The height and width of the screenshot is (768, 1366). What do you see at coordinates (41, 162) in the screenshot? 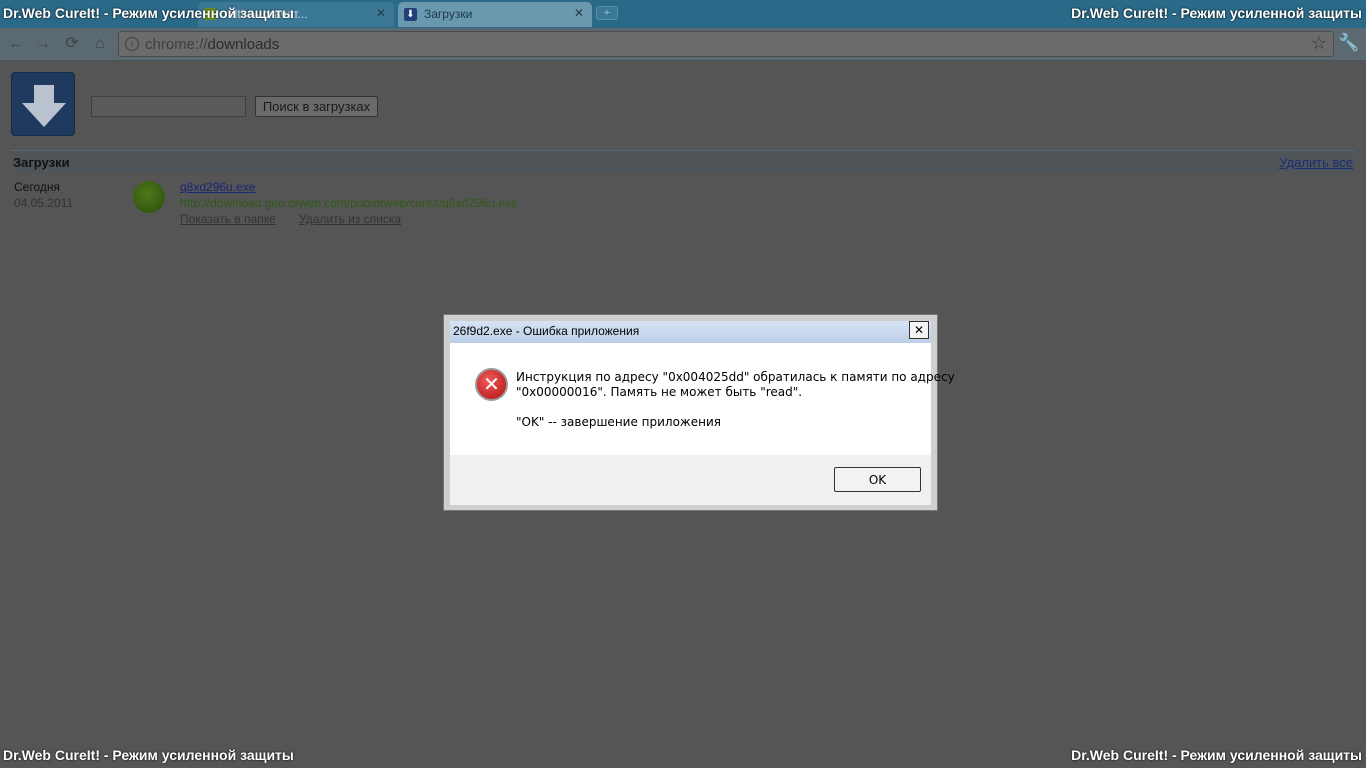
I see `section-title: Загрузки` at bounding box center [41, 162].